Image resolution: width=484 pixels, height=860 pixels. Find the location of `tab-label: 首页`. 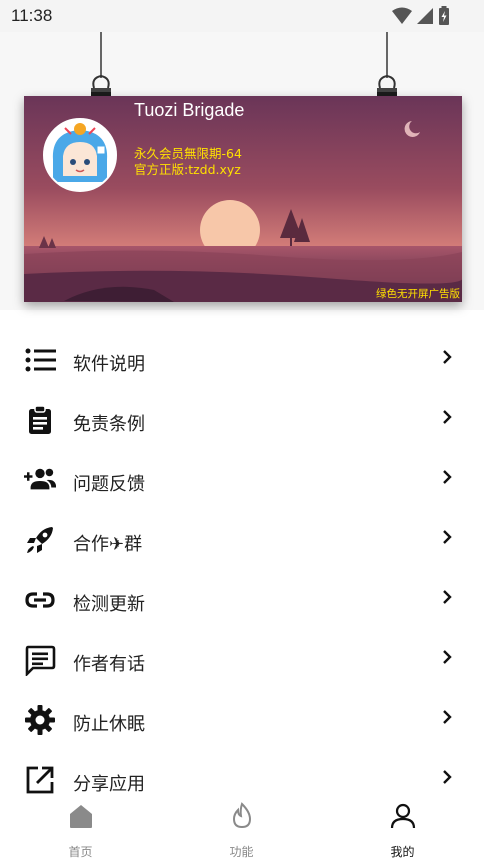

tab-label: 首页 is located at coordinates (80, 852).